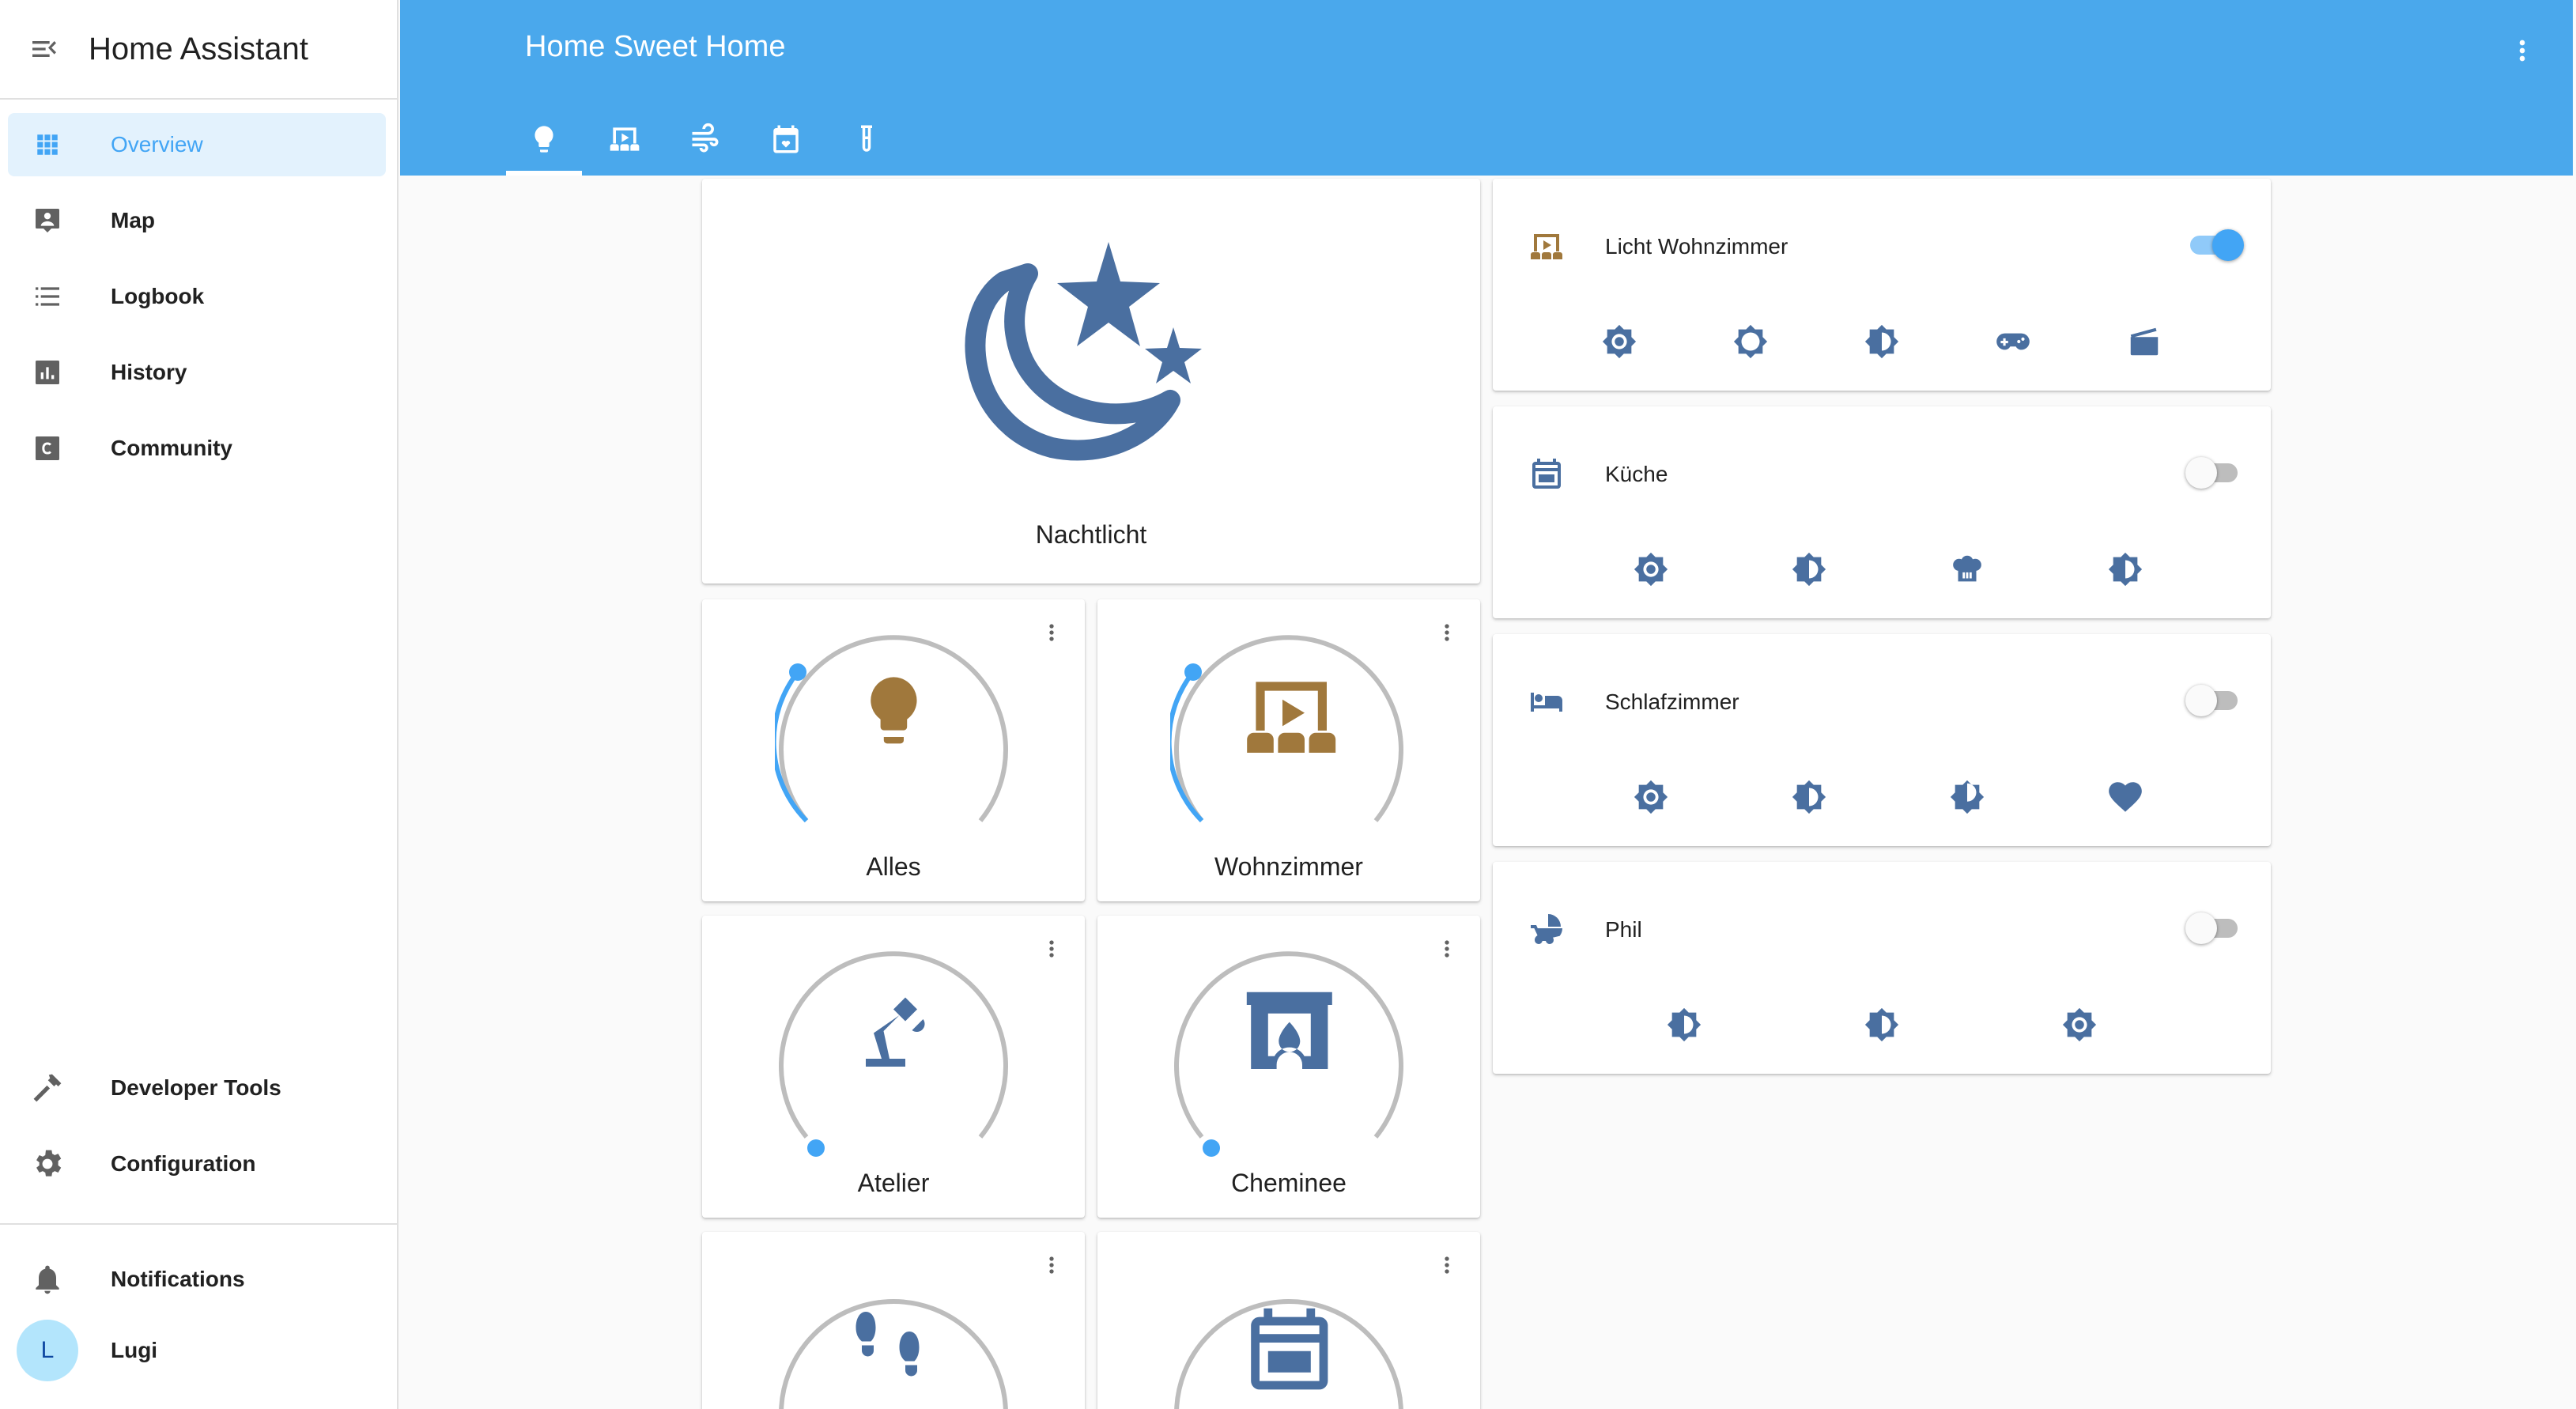 This screenshot has width=2576, height=1409. What do you see at coordinates (171, 448) in the screenshot?
I see `sidebar-item-label: Community` at bounding box center [171, 448].